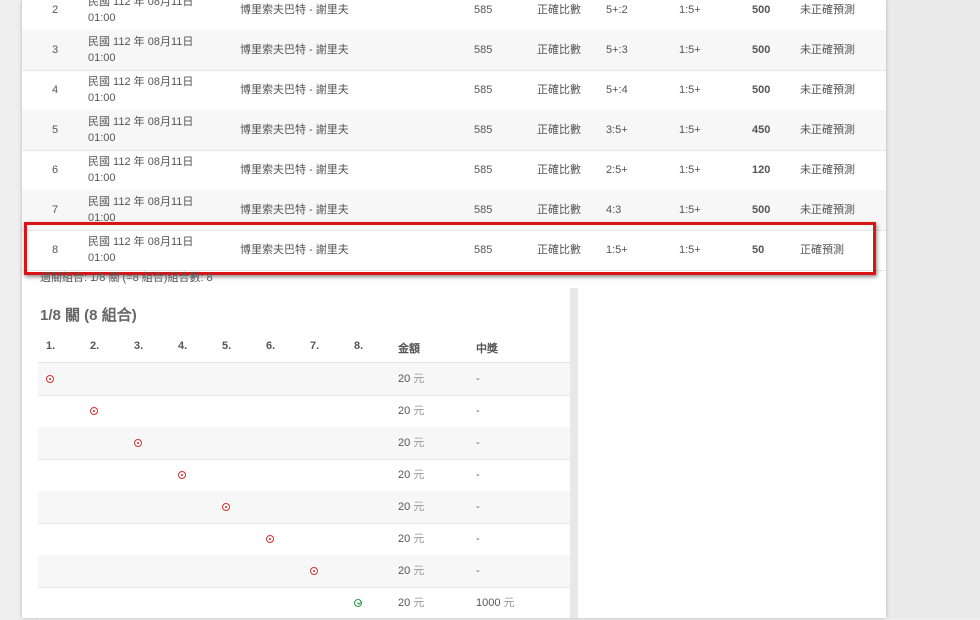 Image resolution: width=980 pixels, height=620 pixels. Describe the element at coordinates (758, 250) in the screenshot. I see `bet-amount: 50` at that location.